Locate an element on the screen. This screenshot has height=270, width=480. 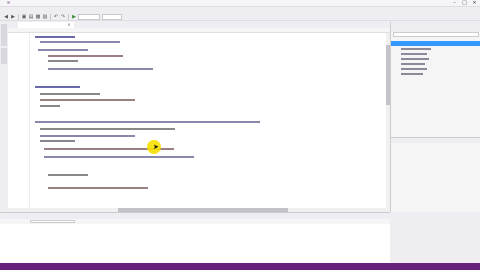
solution-tree is located at coordinates (435, 63).